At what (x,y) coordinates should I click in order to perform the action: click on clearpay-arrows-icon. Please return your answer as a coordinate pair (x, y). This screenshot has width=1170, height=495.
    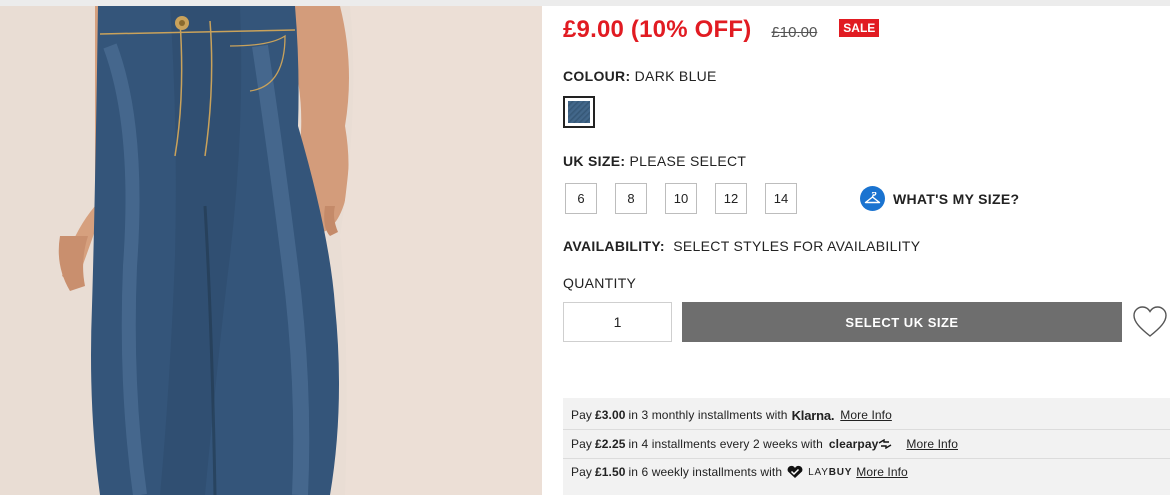
    Looking at the image, I should click on (885, 444).